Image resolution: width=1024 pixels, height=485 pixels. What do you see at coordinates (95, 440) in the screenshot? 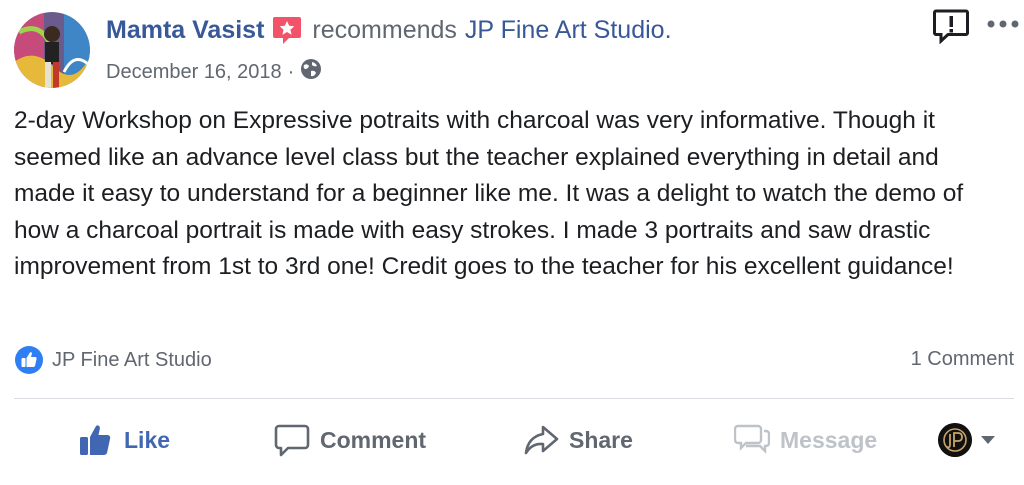
I see `thumbs-up-icon` at bounding box center [95, 440].